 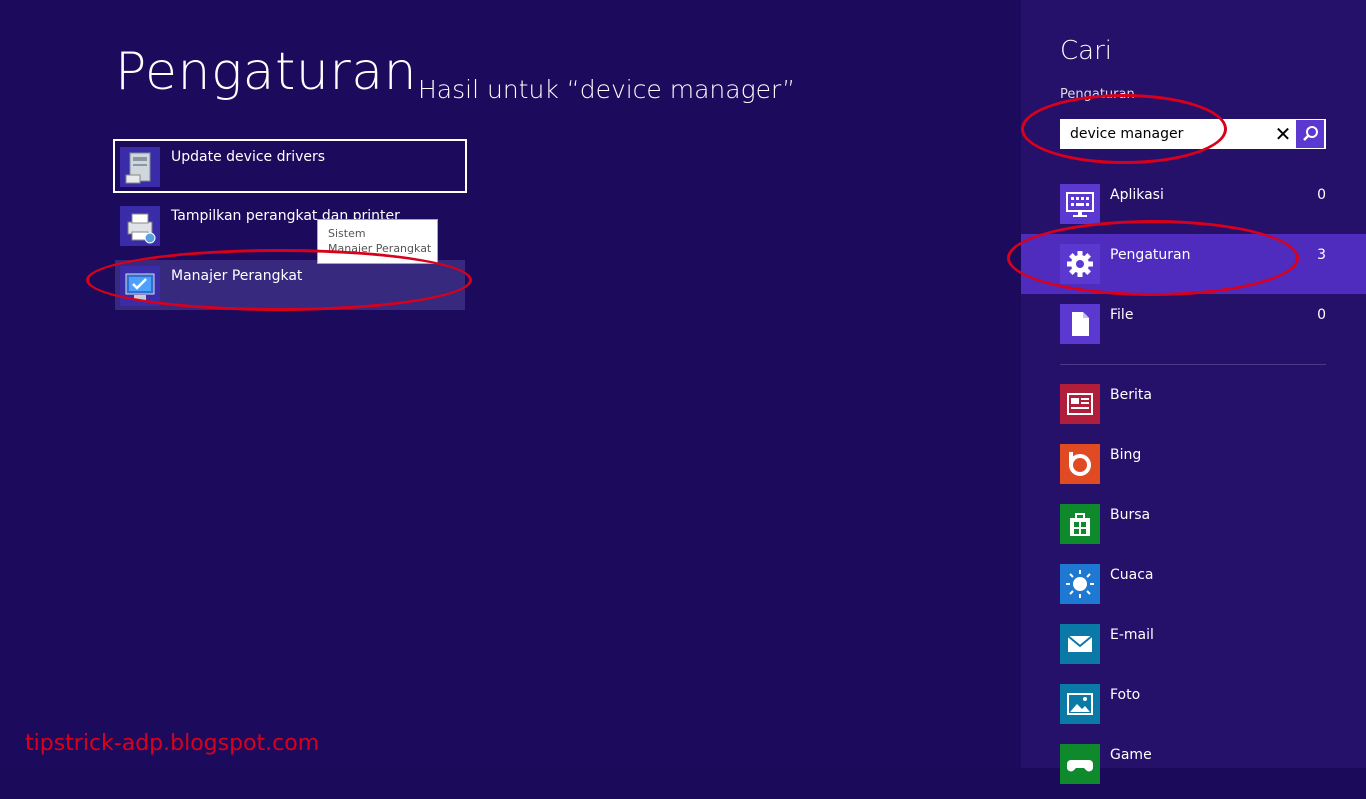 What do you see at coordinates (1124, 129) in the screenshot?
I see `annotation-oval-search` at bounding box center [1124, 129].